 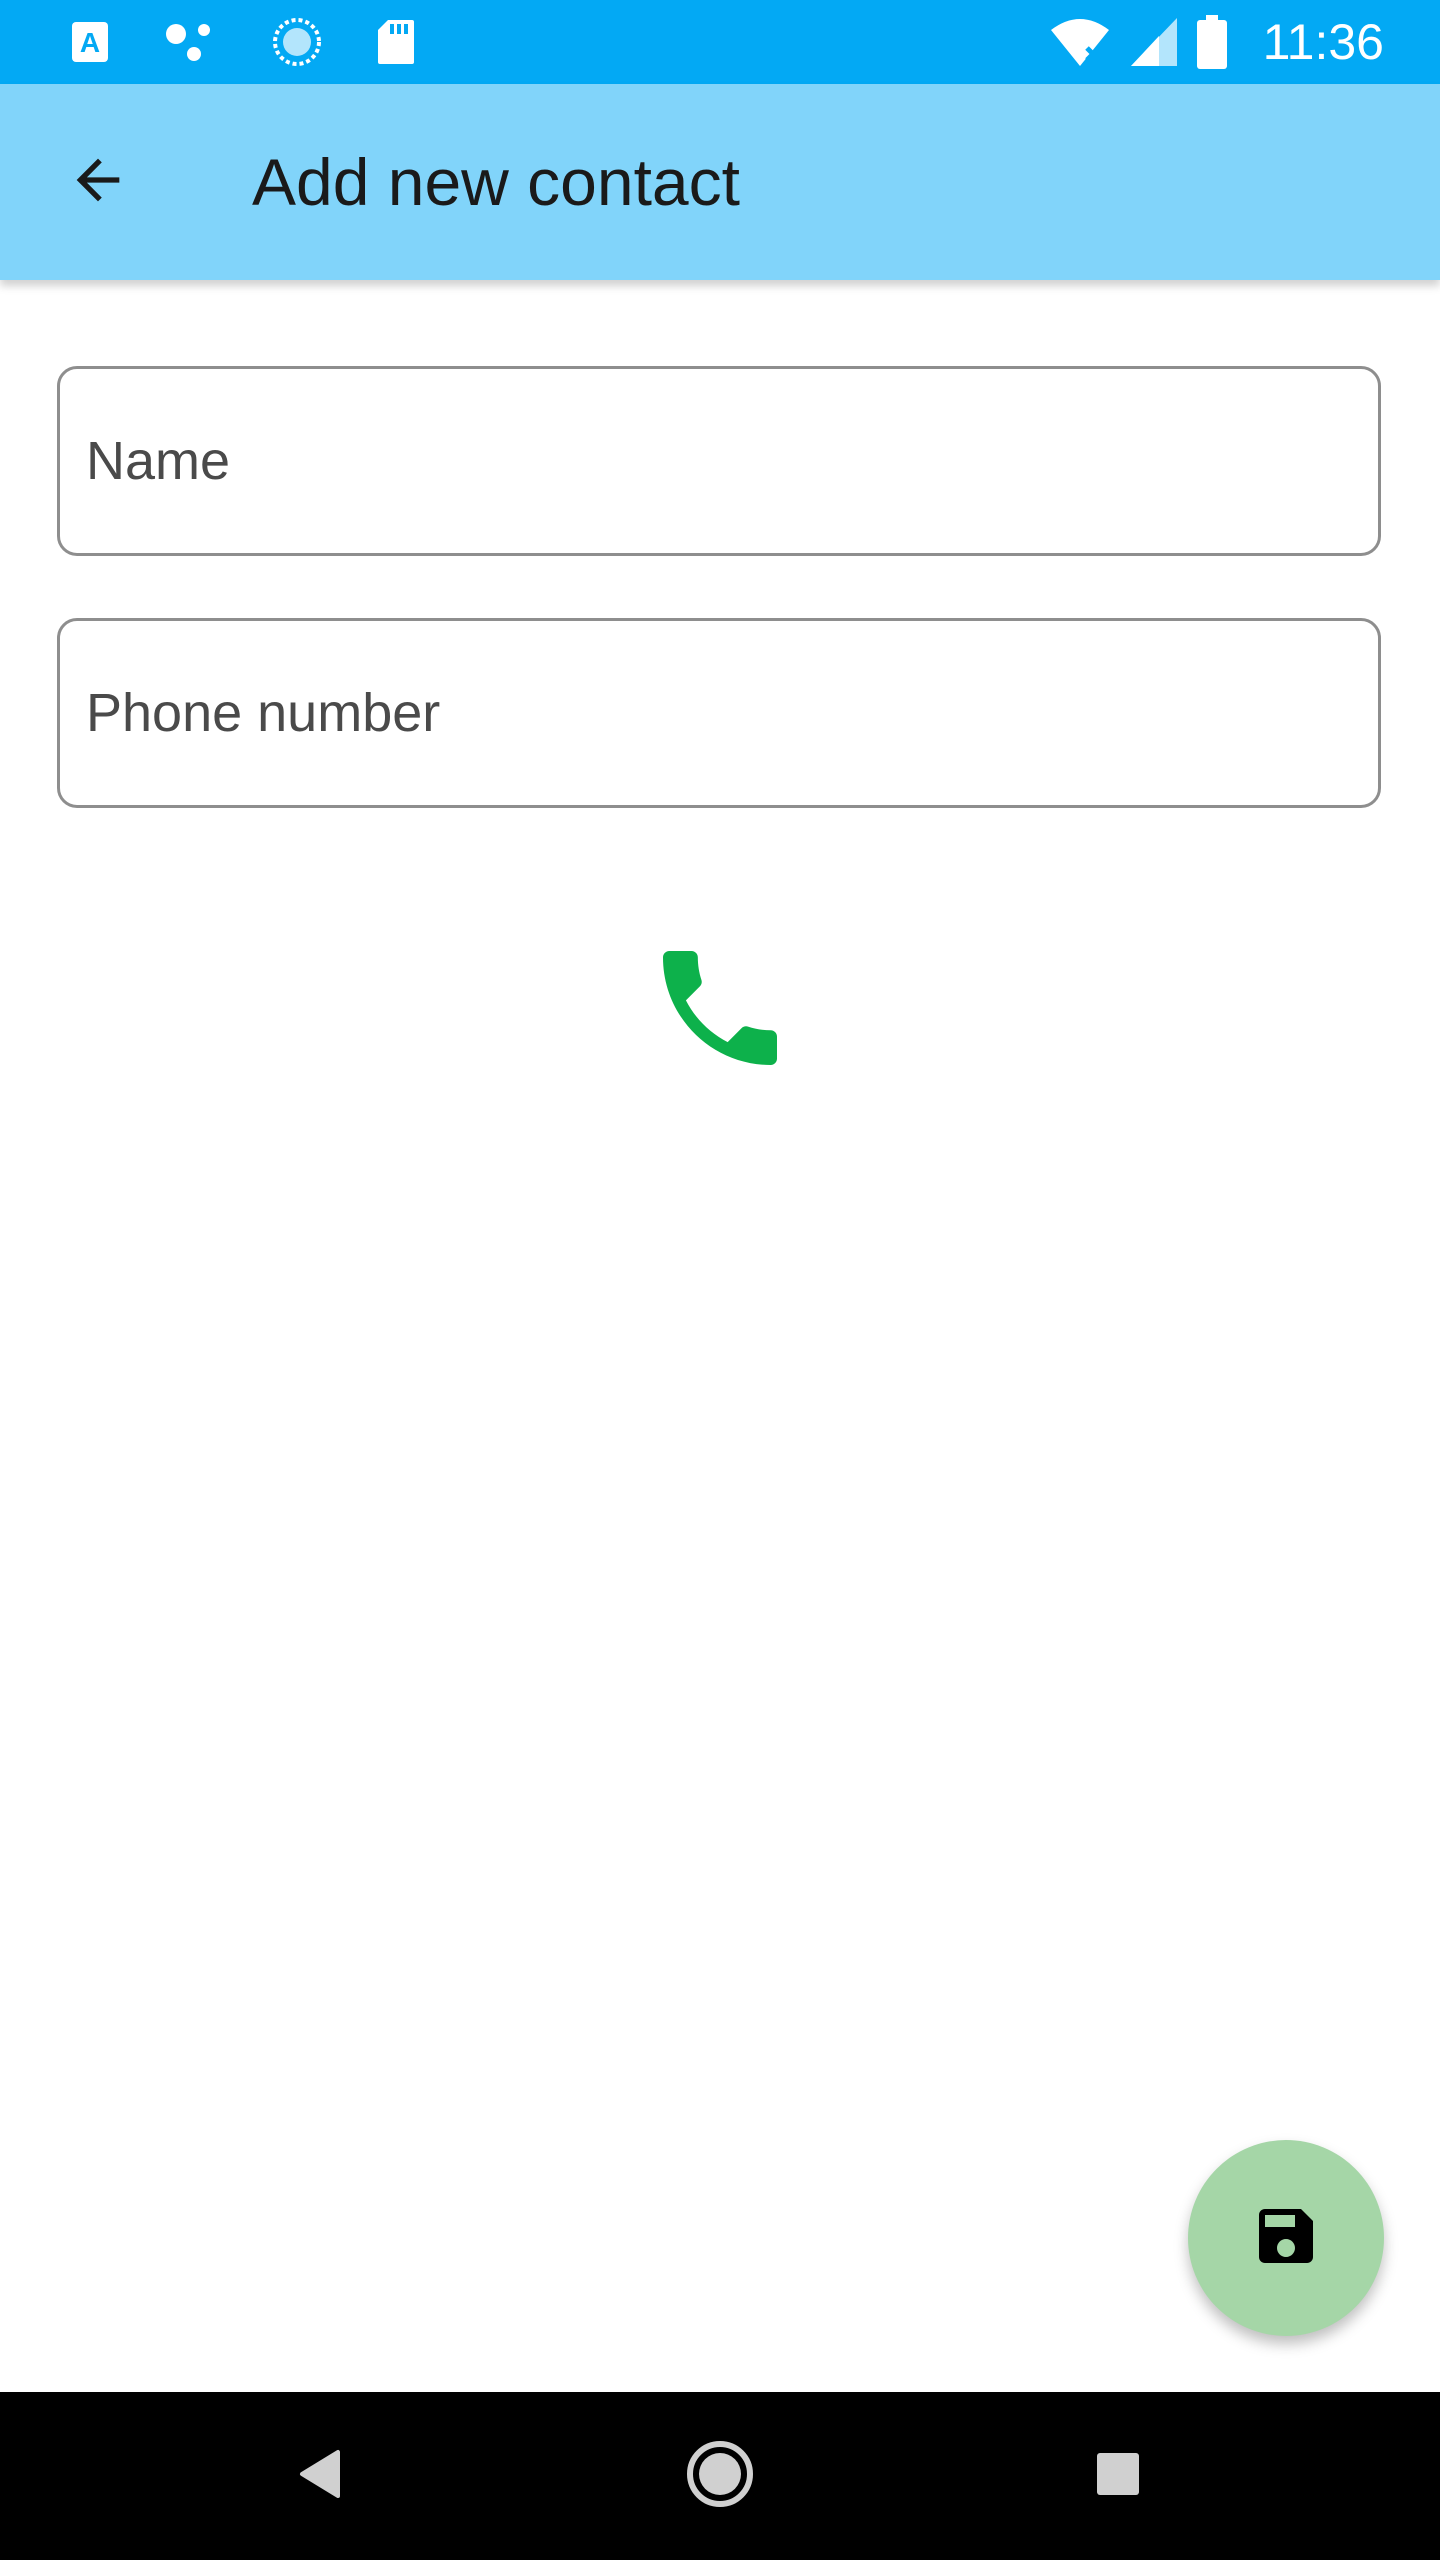 What do you see at coordinates (243, 42) in the screenshot?
I see `status-notifications: A` at bounding box center [243, 42].